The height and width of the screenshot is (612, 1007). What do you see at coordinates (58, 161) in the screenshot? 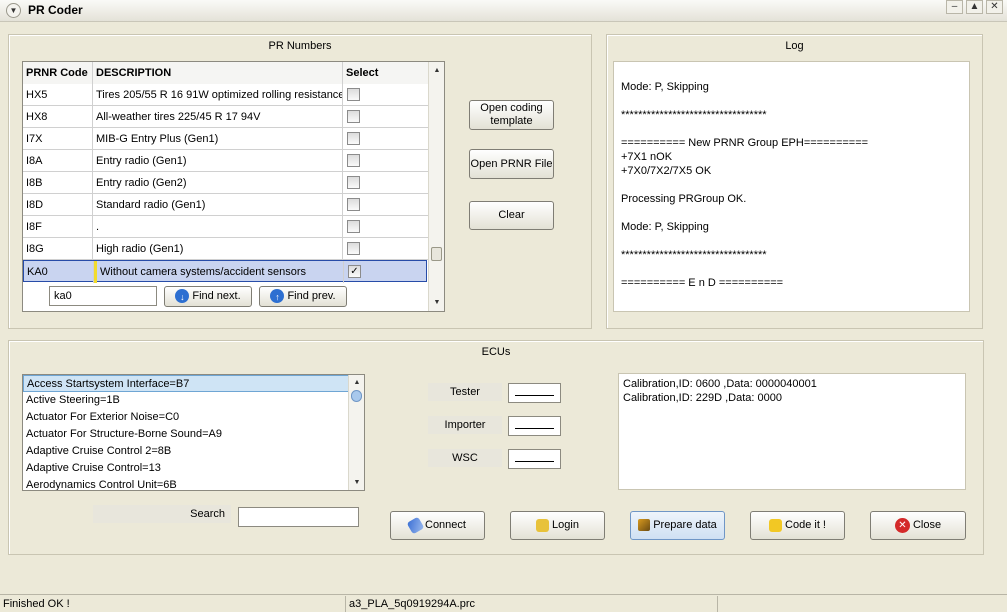
I see `cell-code: I8A` at bounding box center [58, 161].